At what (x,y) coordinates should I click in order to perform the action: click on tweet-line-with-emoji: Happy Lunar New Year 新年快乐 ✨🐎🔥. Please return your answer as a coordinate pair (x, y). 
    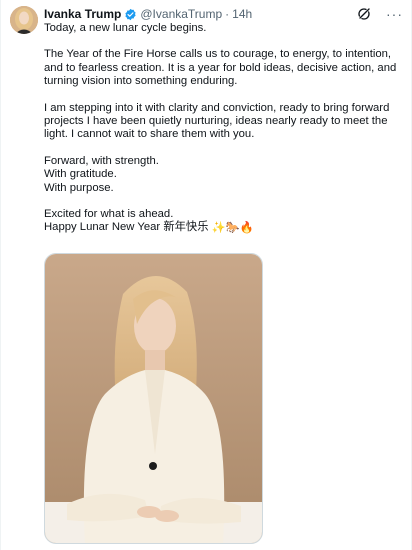
    Looking at the image, I should click on (225, 228).